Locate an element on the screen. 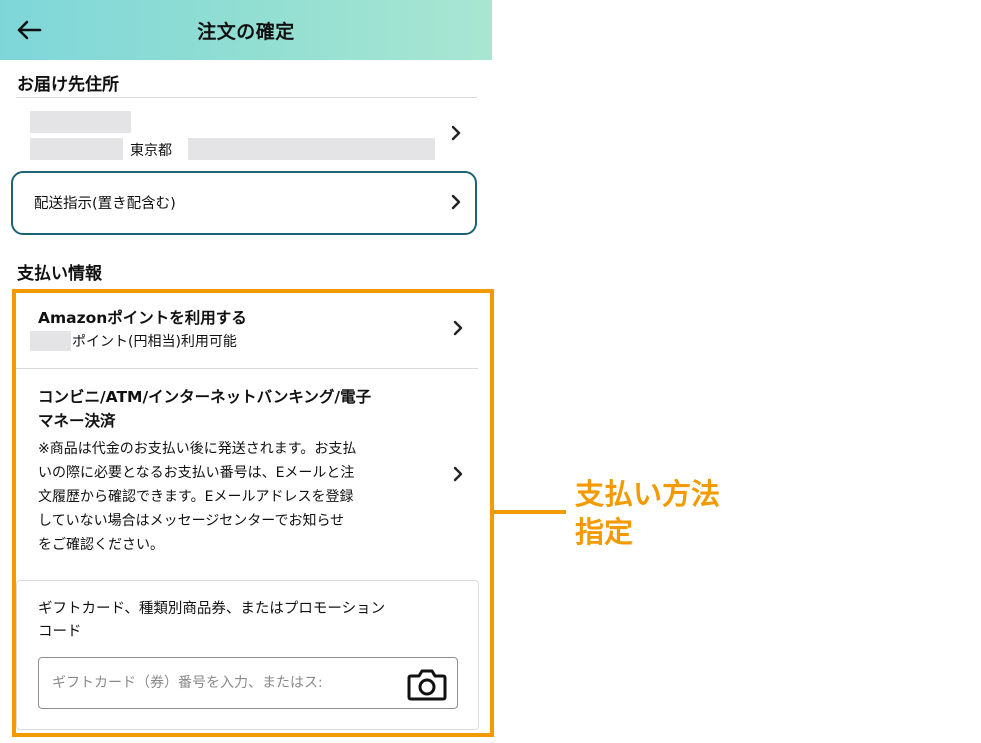  payment-section-title: 支払い情報 is located at coordinates (59, 274).